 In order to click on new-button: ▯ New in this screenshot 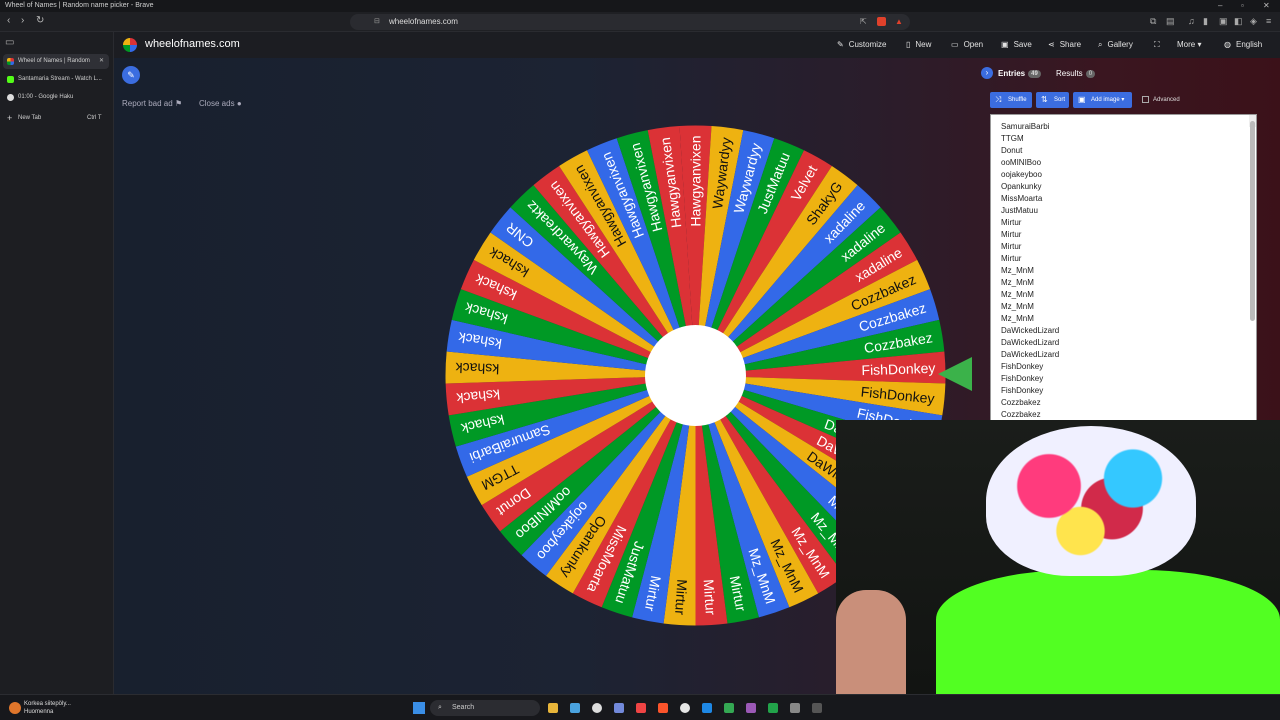, I will do `click(918, 44)`.